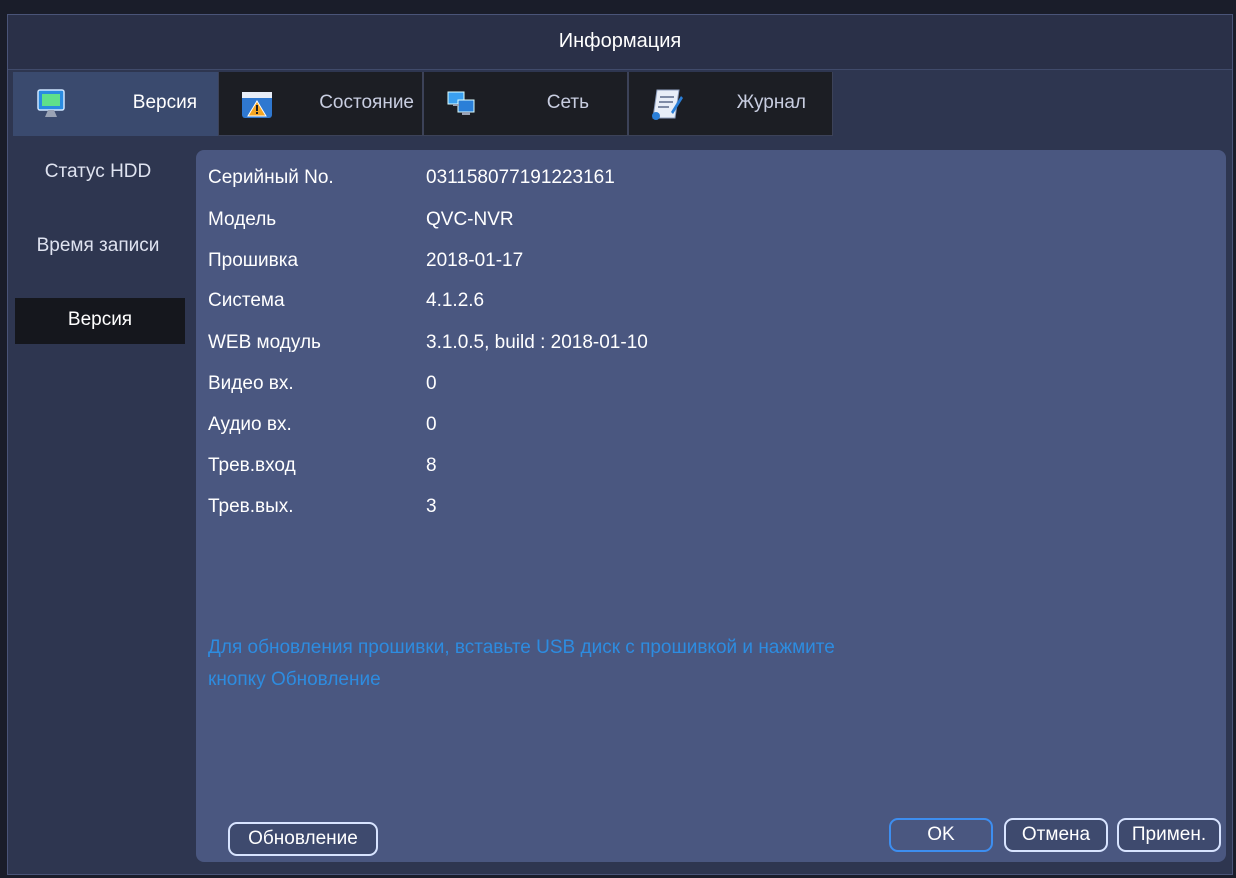 Image resolution: width=1236 pixels, height=878 pixels. What do you see at coordinates (250, 424) in the screenshot?
I see `info-key: Аудио вх.` at bounding box center [250, 424].